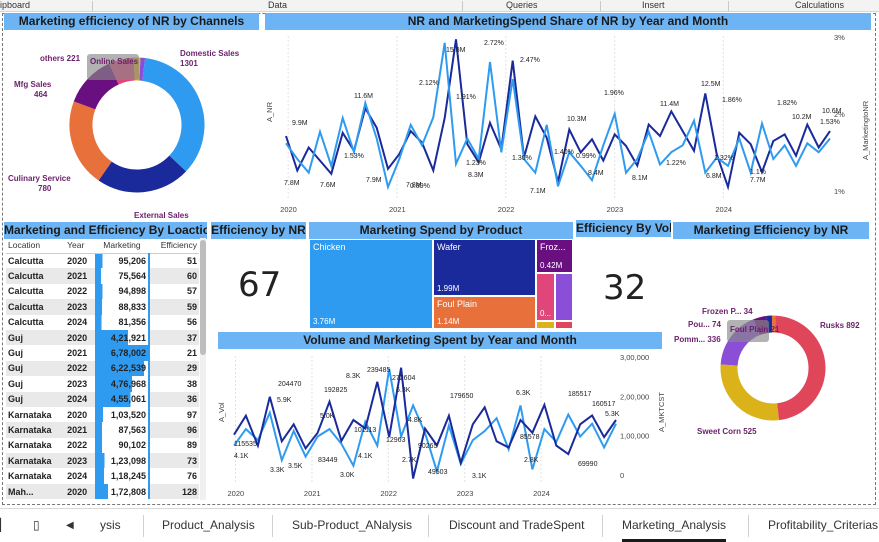 The width and height of the screenshot is (879, 542). What do you see at coordinates (105, 230) in the screenshot?
I see `location-table-title: Marketing and Efficiency By Loaction` at bounding box center [105, 230].